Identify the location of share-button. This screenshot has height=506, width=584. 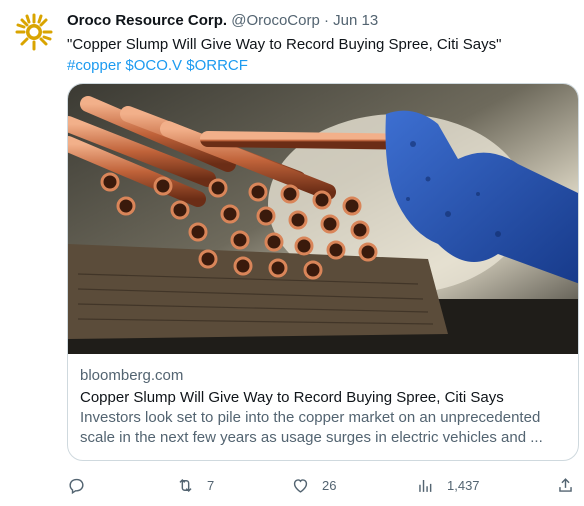
(565, 485).